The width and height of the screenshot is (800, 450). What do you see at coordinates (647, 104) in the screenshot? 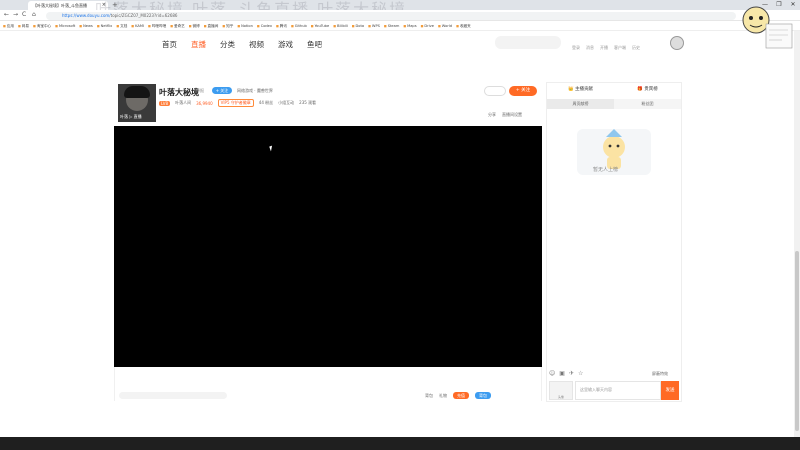
I see `subtab-fans: 粉丝团` at bounding box center [647, 104].